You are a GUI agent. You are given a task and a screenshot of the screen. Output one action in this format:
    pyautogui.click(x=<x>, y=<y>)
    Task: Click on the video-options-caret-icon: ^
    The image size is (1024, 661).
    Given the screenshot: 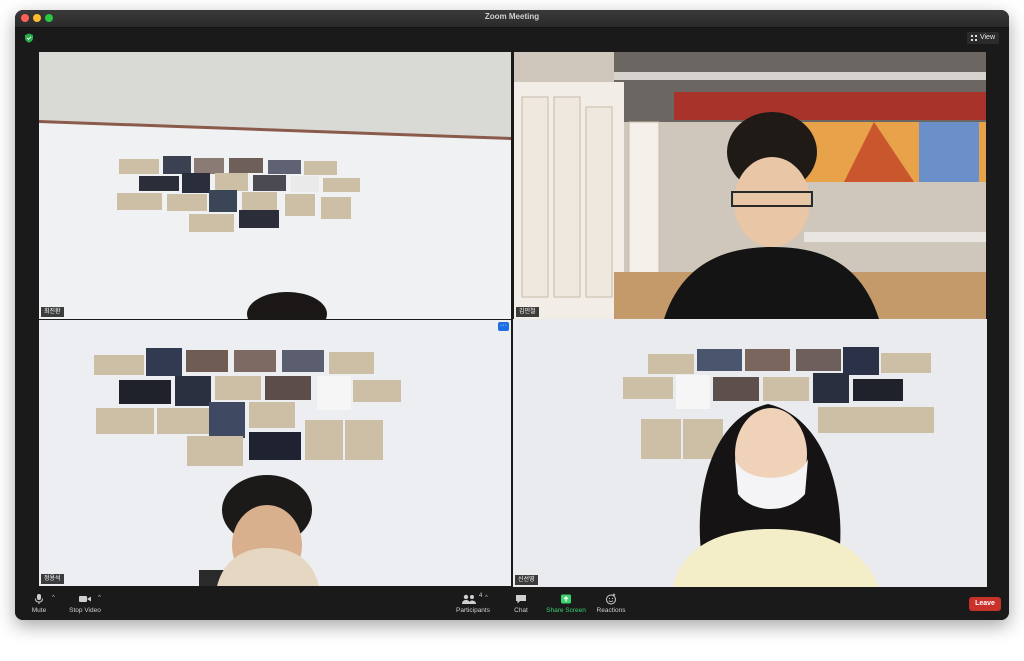 What is the action you would take?
    pyautogui.click(x=99, y=598)
    